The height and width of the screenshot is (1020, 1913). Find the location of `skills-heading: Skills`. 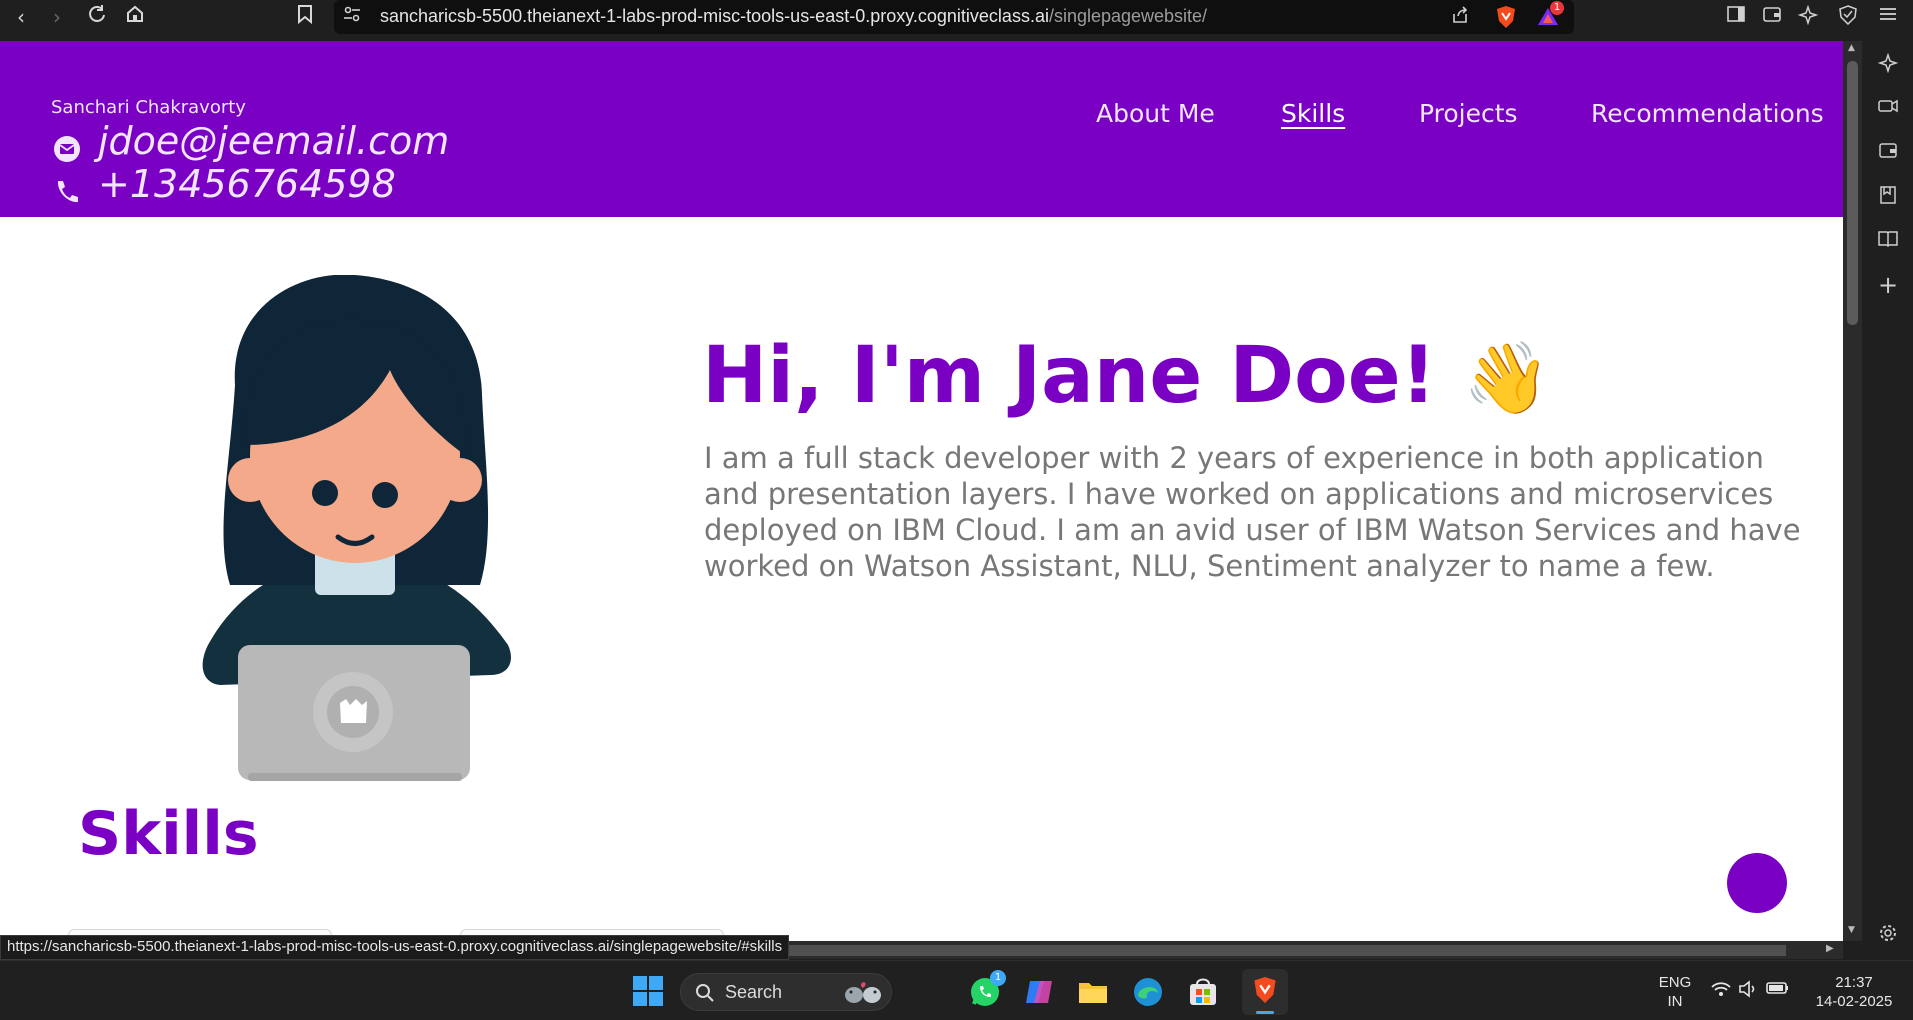

skills-heading: Skills is located at coordinates (168, 834).